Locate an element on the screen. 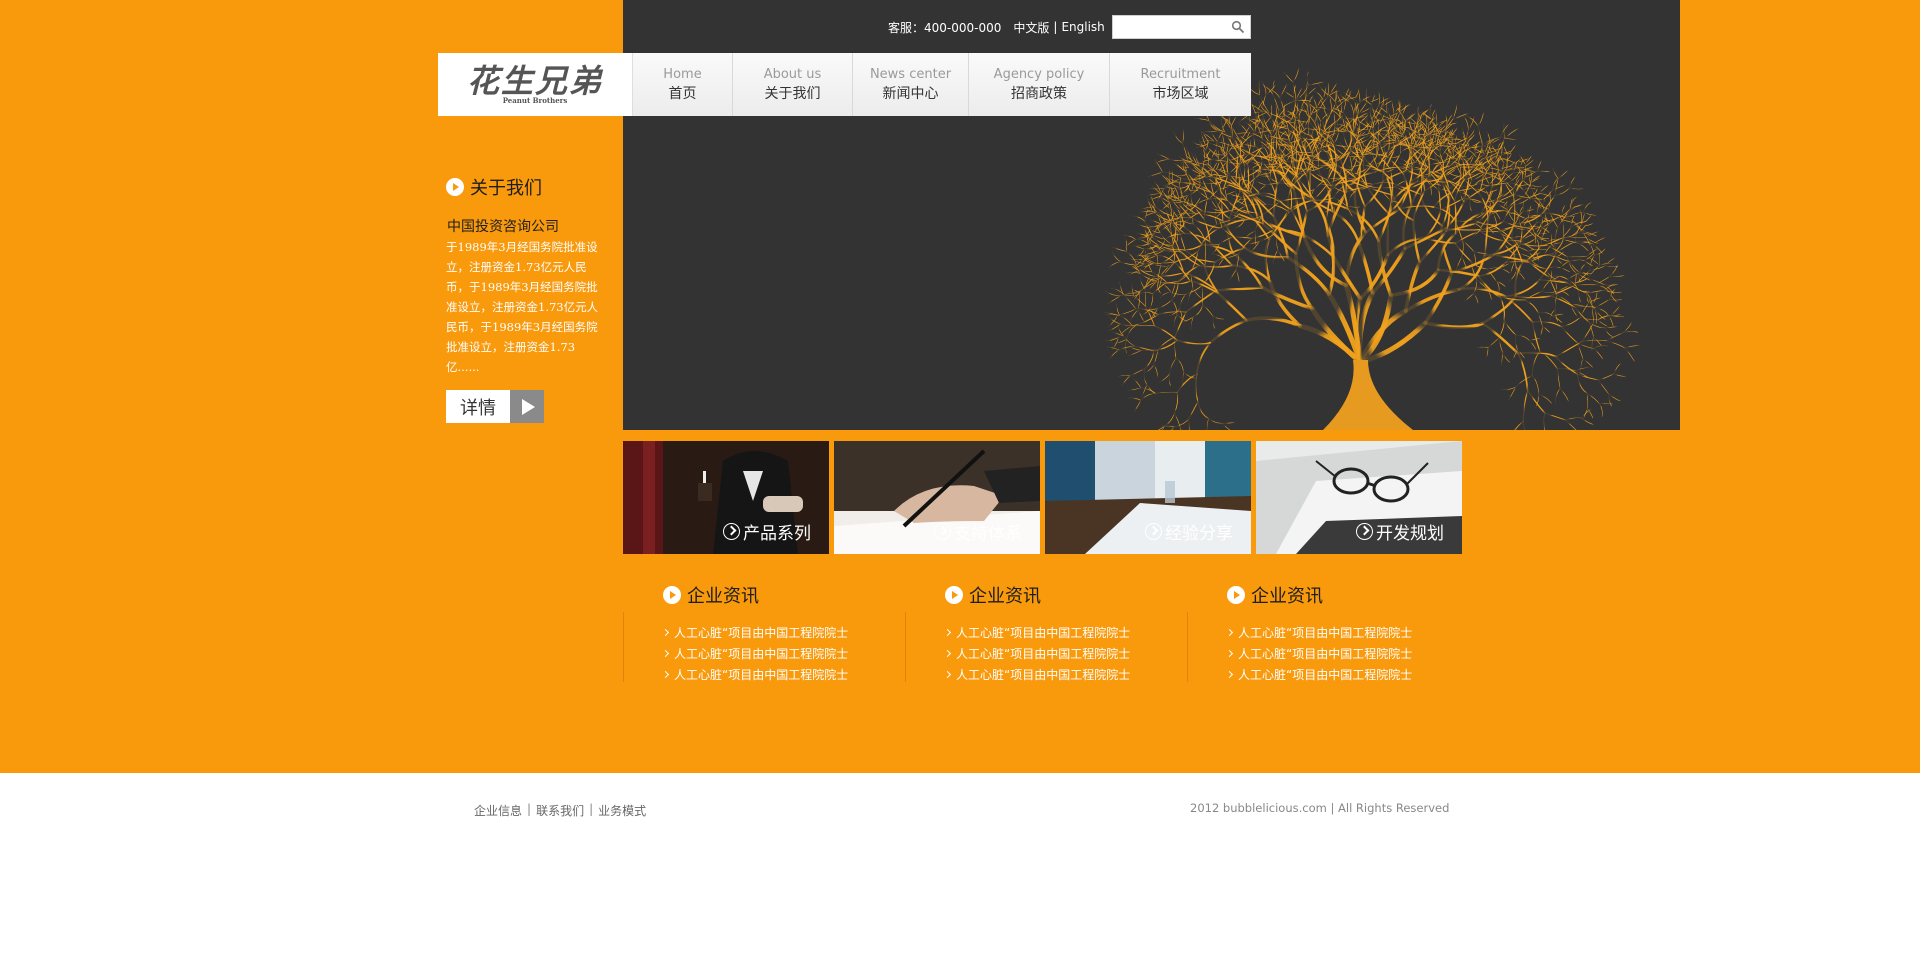 The width and height of the screenshot is (1920, 954). tile-caption: 支持体系 is located at coordinates (978, 531).